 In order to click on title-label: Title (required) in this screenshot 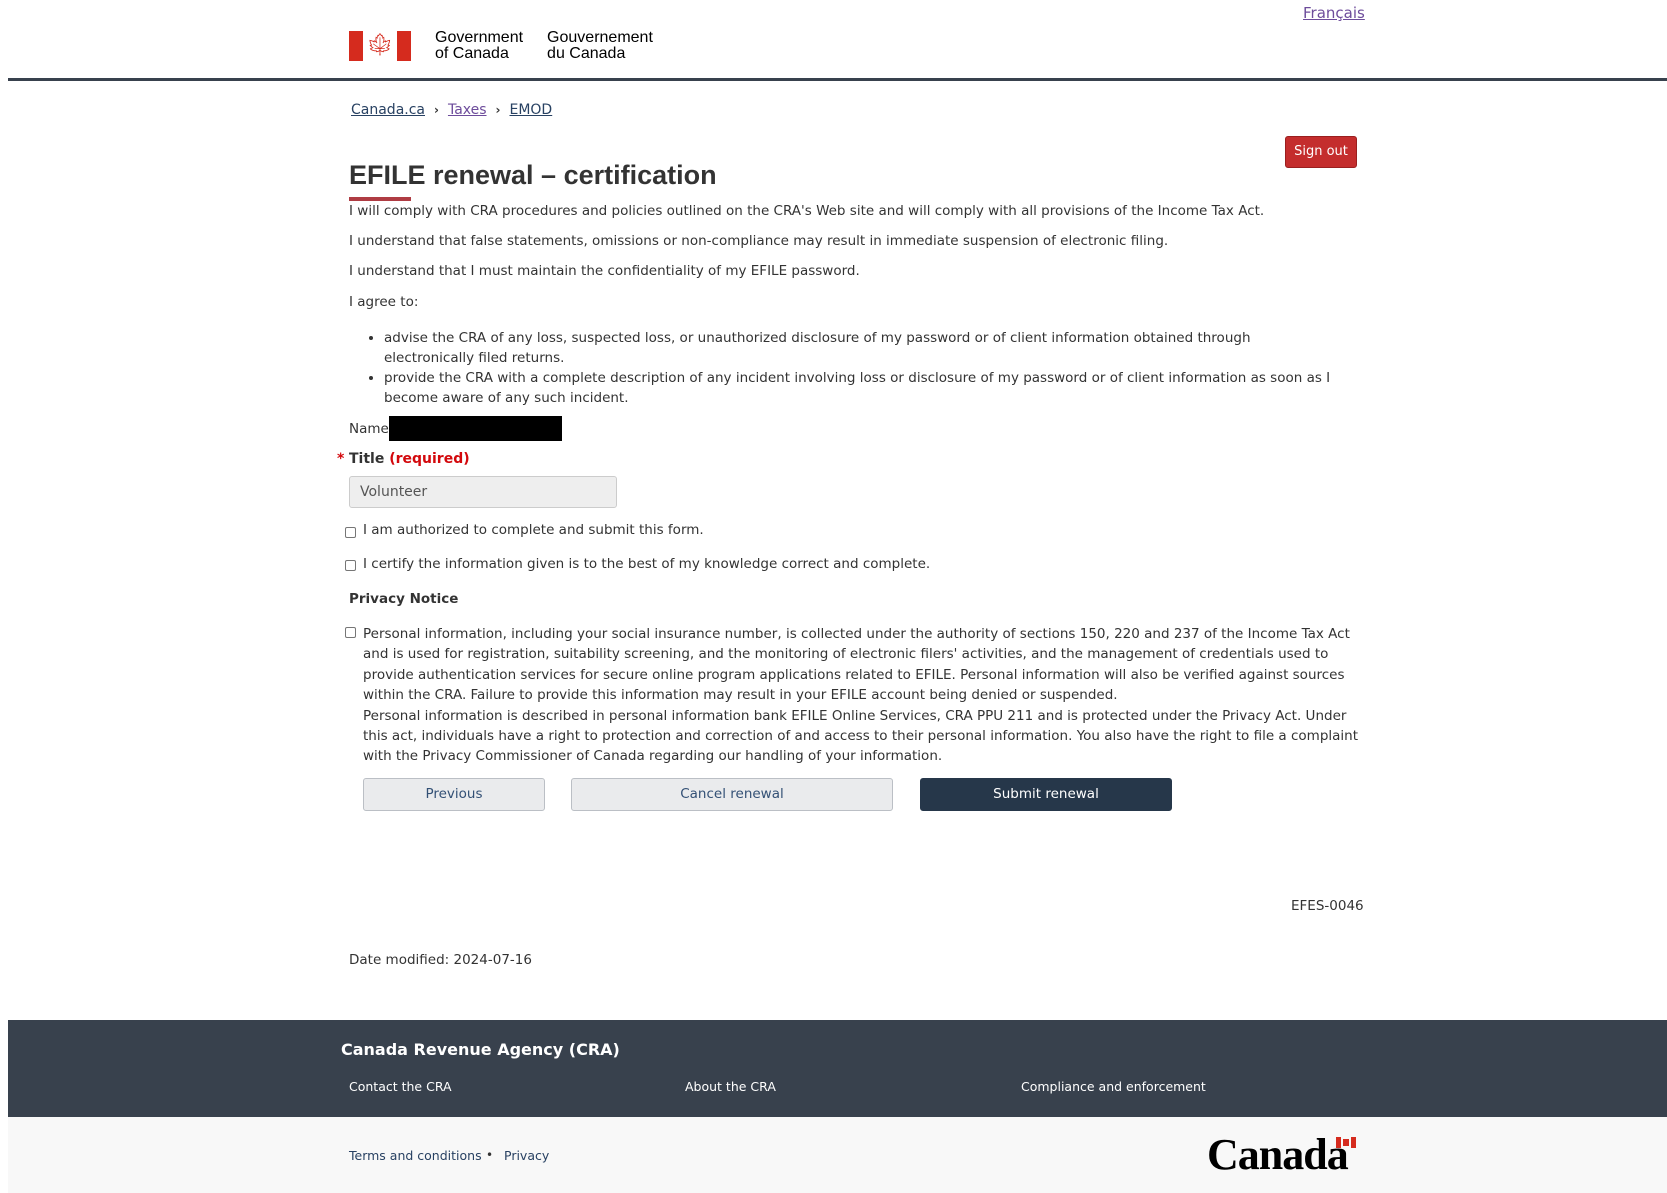, I will do `click(409, 459)`.